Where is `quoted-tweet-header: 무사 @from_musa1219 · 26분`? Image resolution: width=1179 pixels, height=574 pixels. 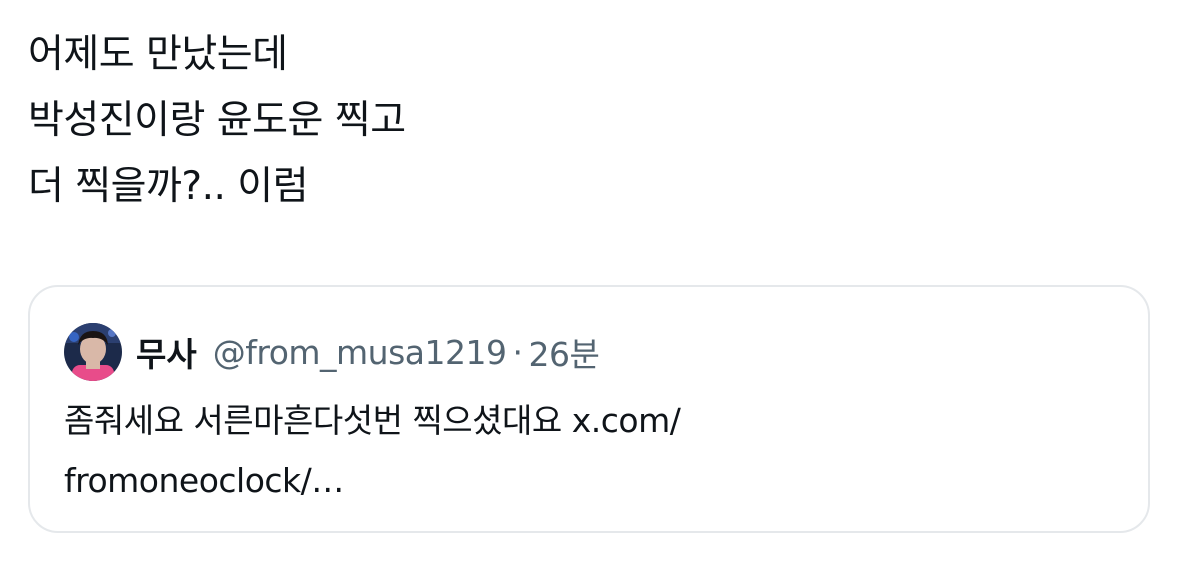 quoted-tweet-header: 무사 @from_musa1219 · 26분 is located at coordinates (332, 352).